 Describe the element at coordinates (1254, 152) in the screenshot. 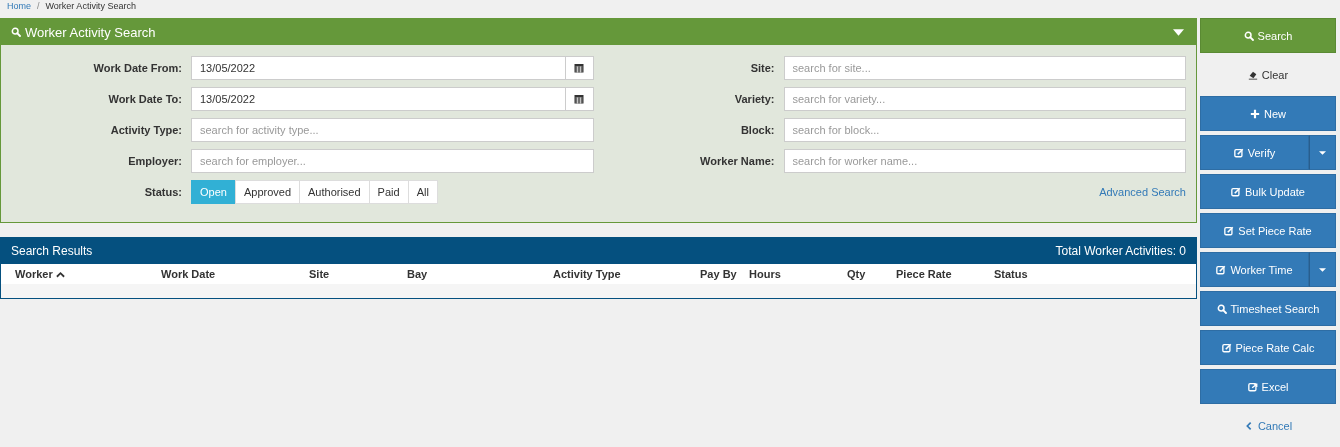

I see `action-button: Verify` at that location.